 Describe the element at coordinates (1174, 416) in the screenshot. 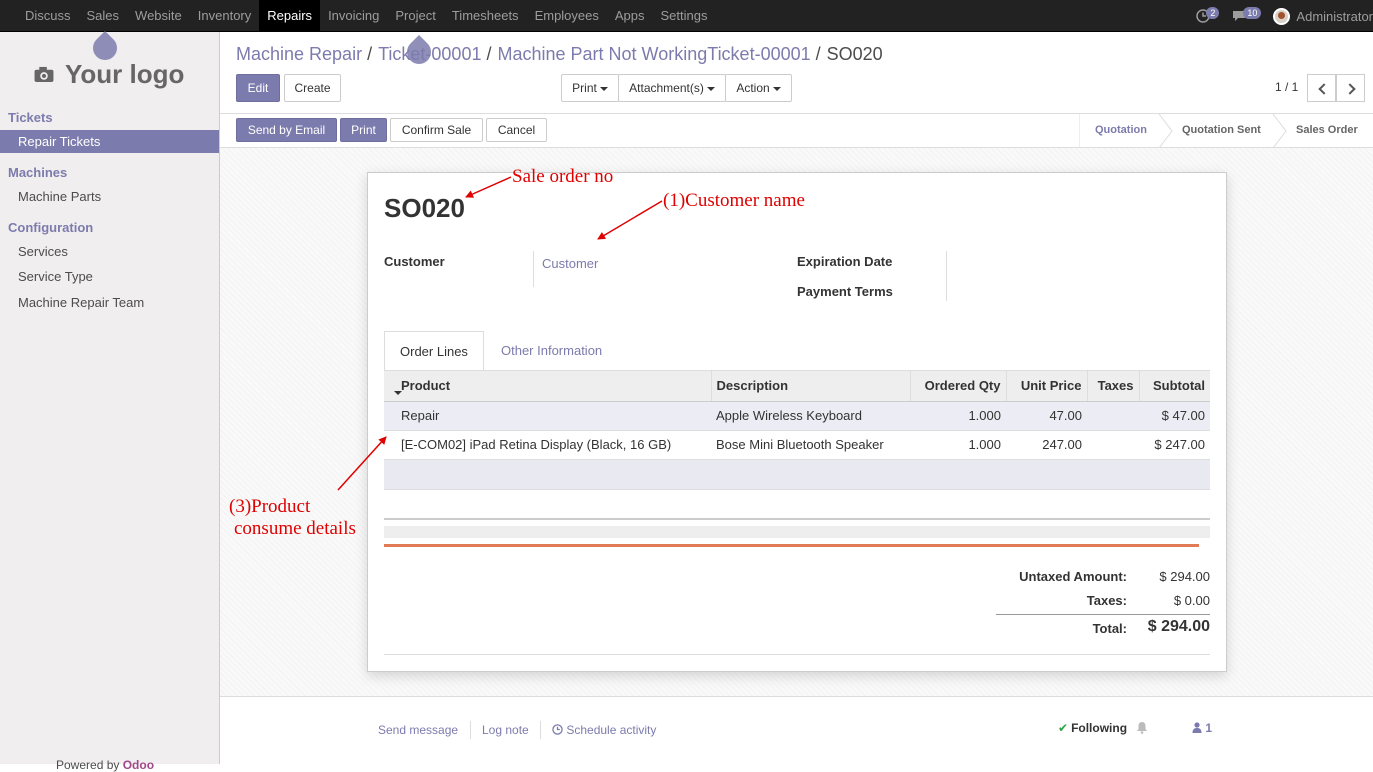

I see `cell-subtotal: $ 47.00` at that location.